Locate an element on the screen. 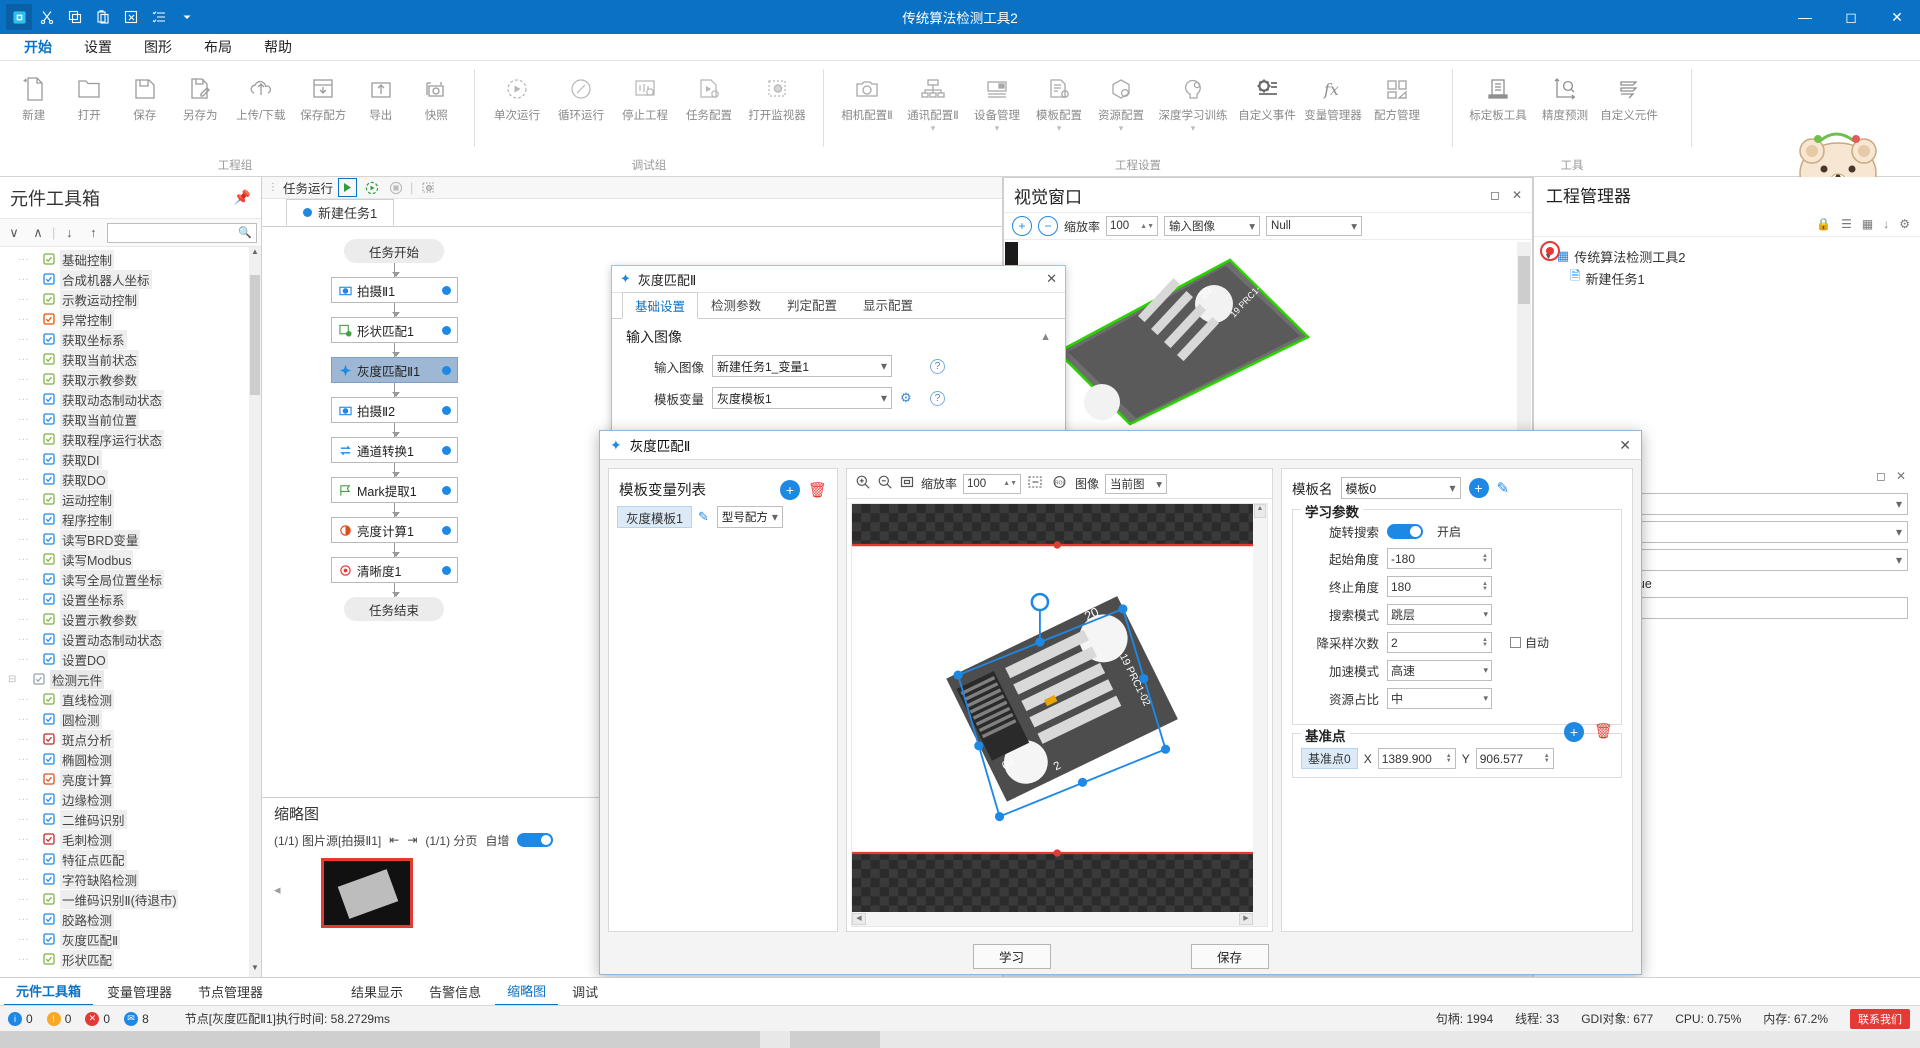  input-image-combo: 新建任务1_变量1 ▾ is located at coordinates (802, 366).